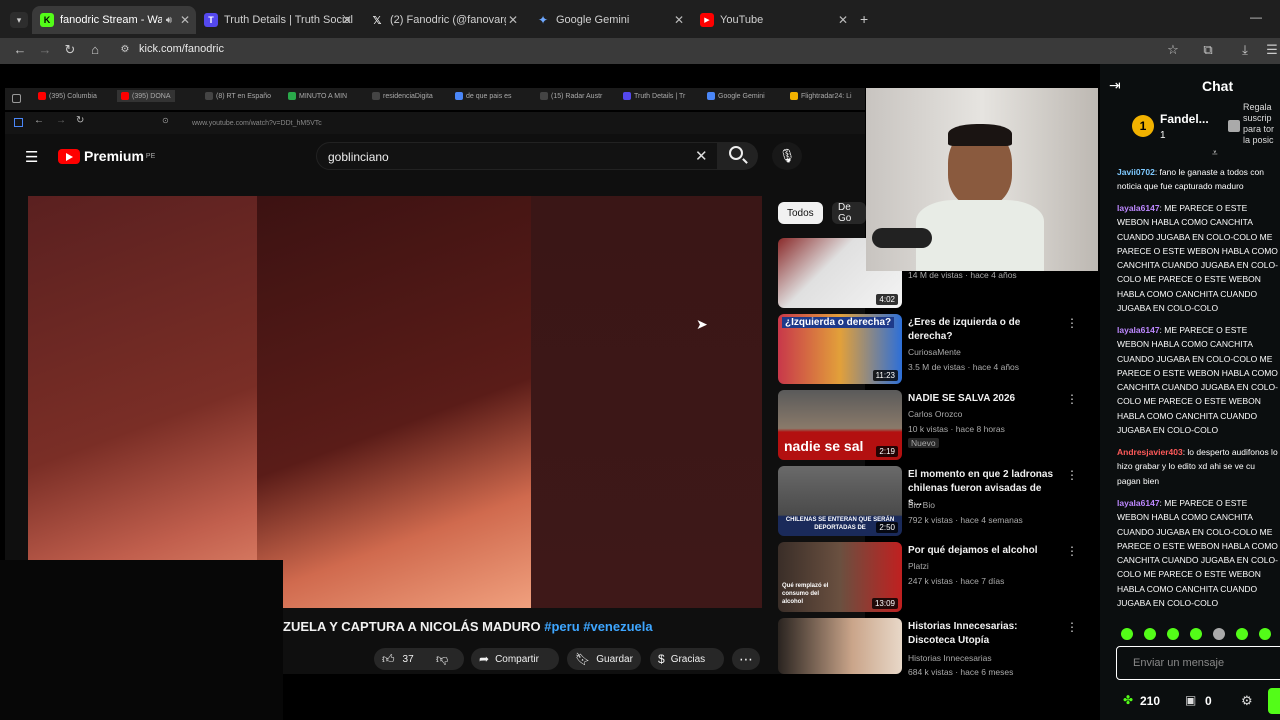 The image size is (1280, 720). Describe the element at coordinates (402, 96) in the screenshot. I see `inner-tab: residenciaDigita` at that location.